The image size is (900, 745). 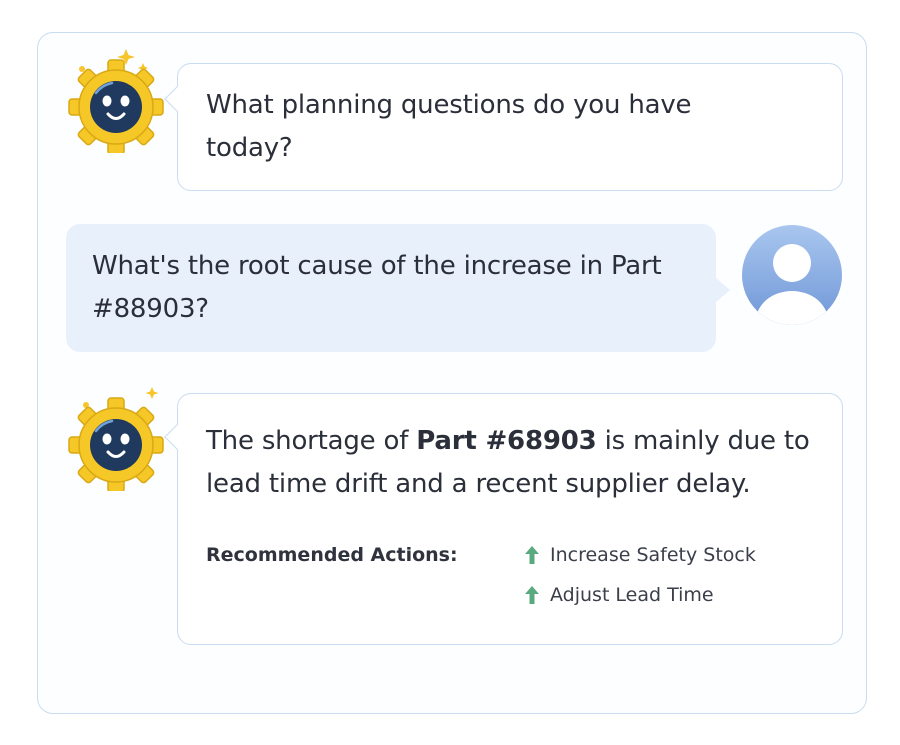 What do you see at coordinates (332, 555) in the screenshot?
I see `recommended-actions-label: Recommended Actions:` at bounding box center [332, 555].